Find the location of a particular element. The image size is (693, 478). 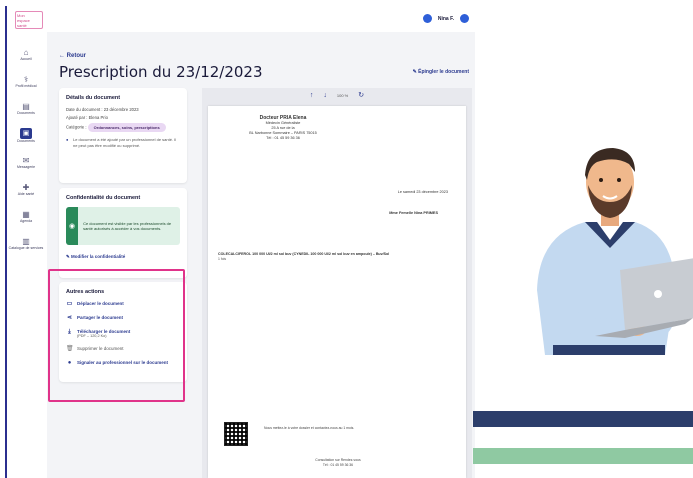

download-icon: ↓ is located at coordinates (325, 95).